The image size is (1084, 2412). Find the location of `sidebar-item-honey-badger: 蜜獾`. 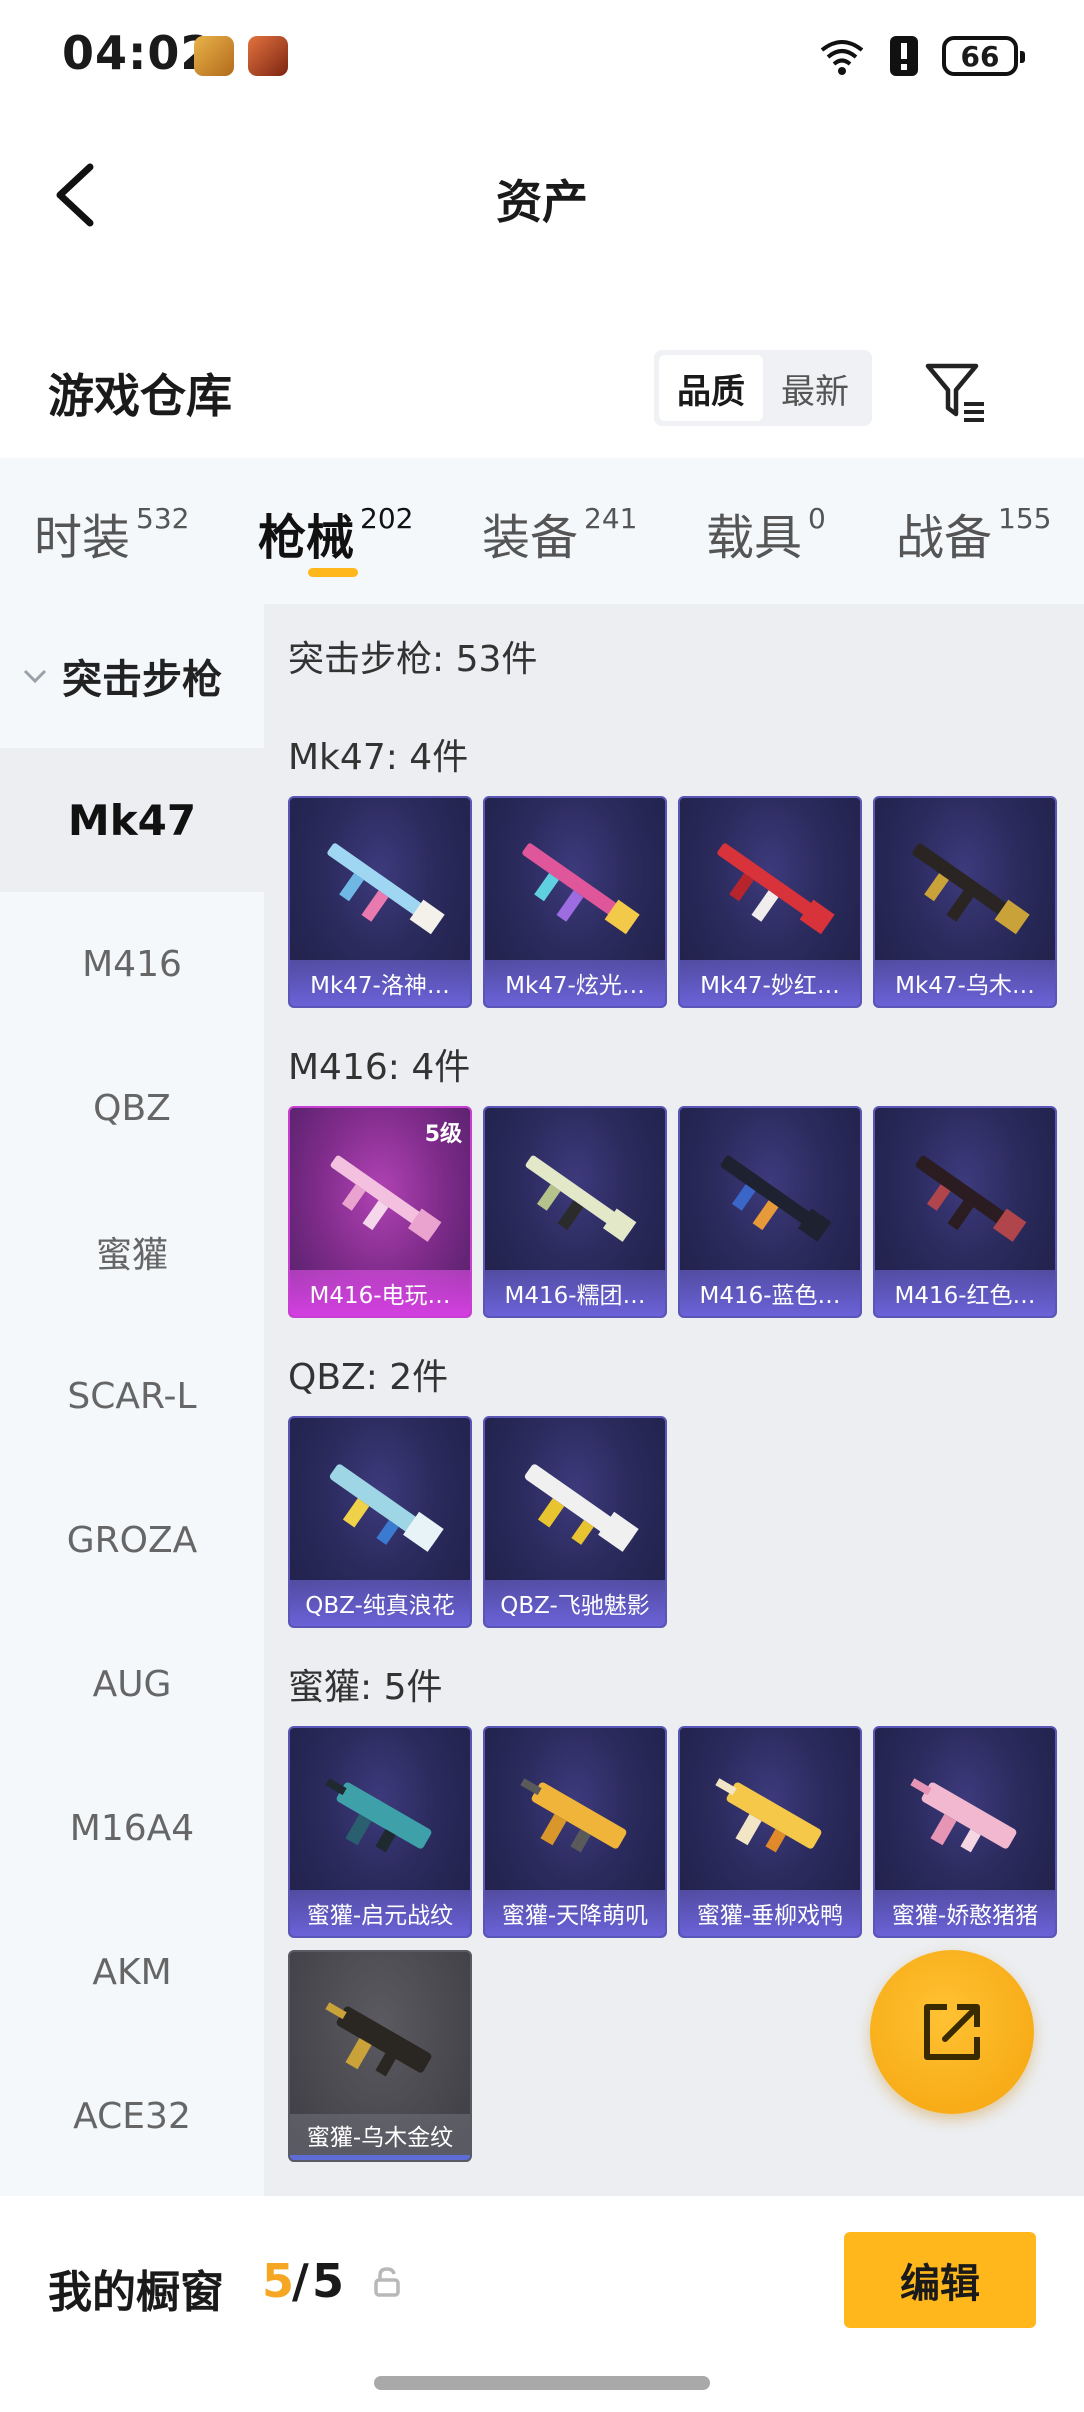

sidebar-item-honey-badger: 蜜獾 is located at coordinates (132, 1252).